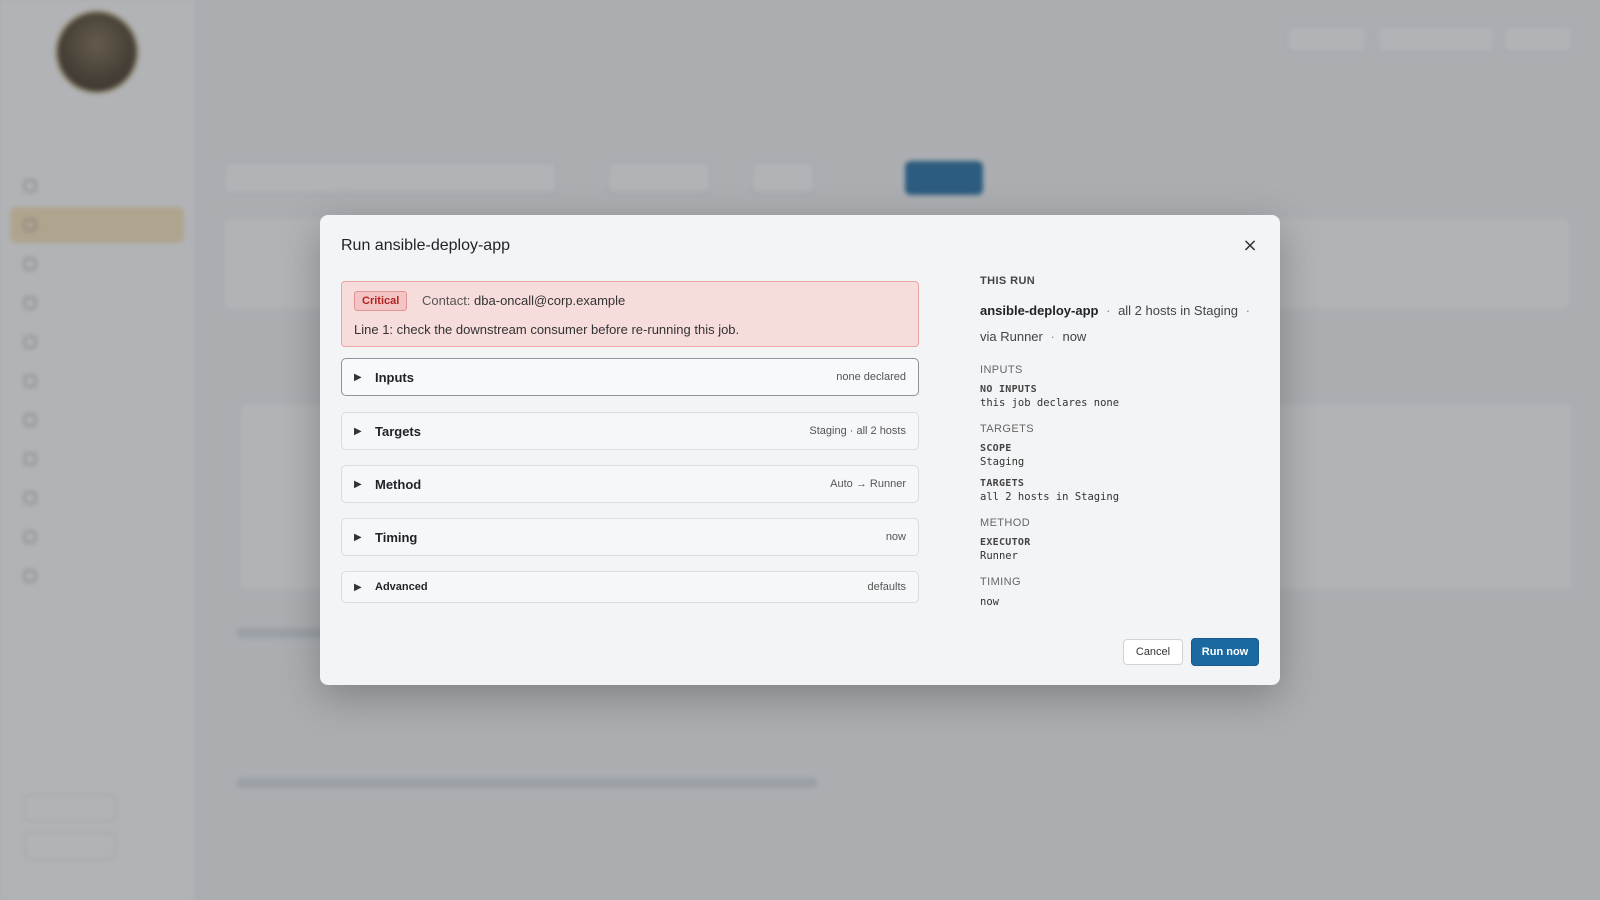 This screenshot has height=900, width=1600. I want to click on summary-value: Runner, so click(999, 556).